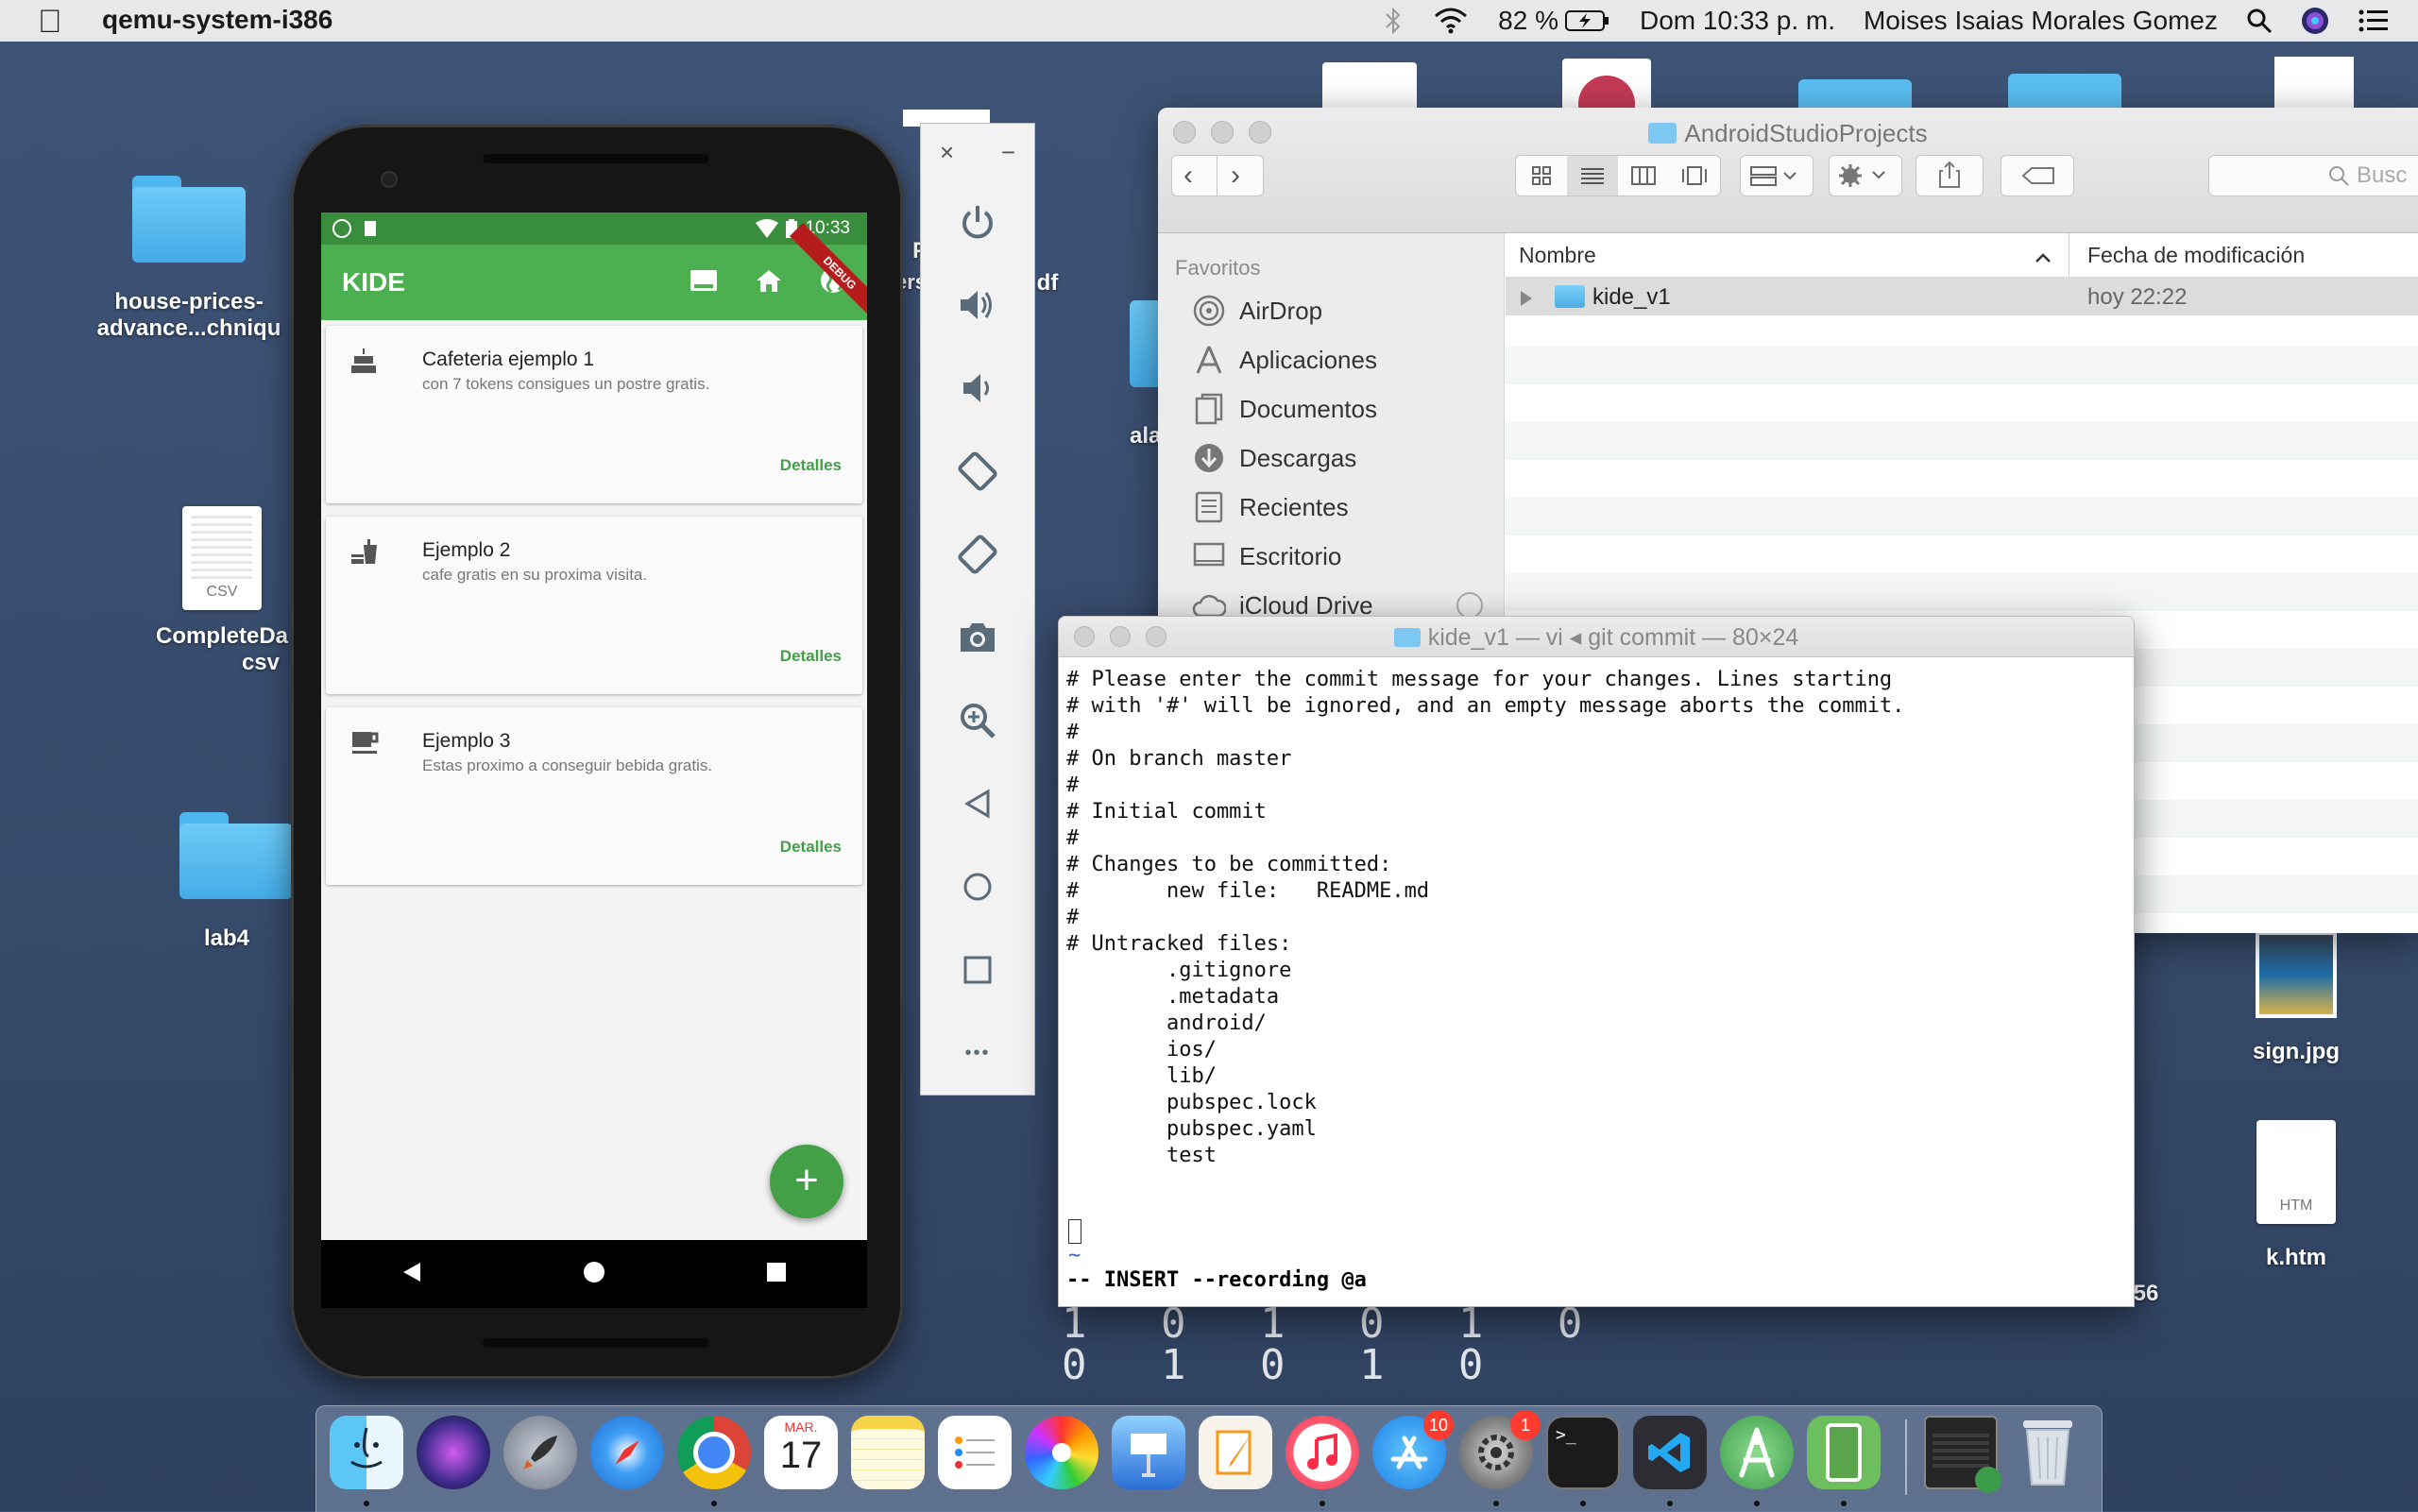 Image resolution: width=2418 pixels, height=1512 pixels. What do you see at coordinates (714, 1452) in the screenshot?
I see `chrome-icon` at bounding box center [714, 1452].